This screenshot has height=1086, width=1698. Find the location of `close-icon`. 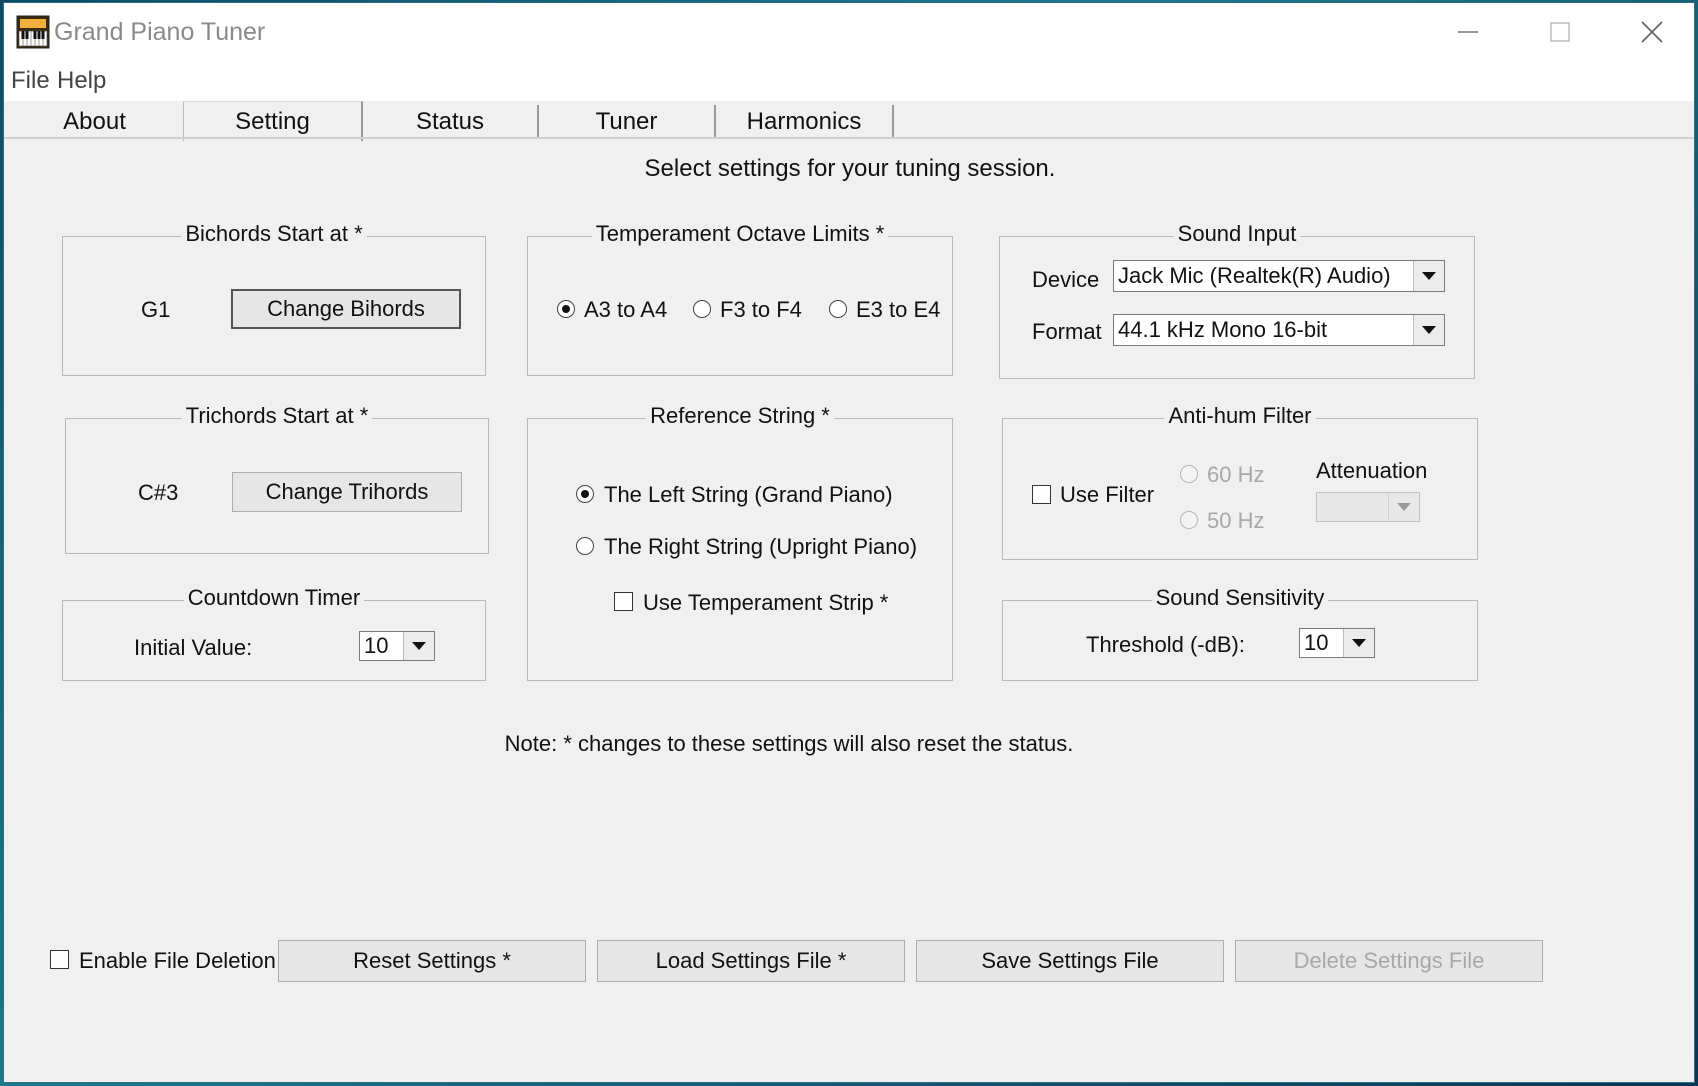

close-icon is located at coordinates (1652, 32).